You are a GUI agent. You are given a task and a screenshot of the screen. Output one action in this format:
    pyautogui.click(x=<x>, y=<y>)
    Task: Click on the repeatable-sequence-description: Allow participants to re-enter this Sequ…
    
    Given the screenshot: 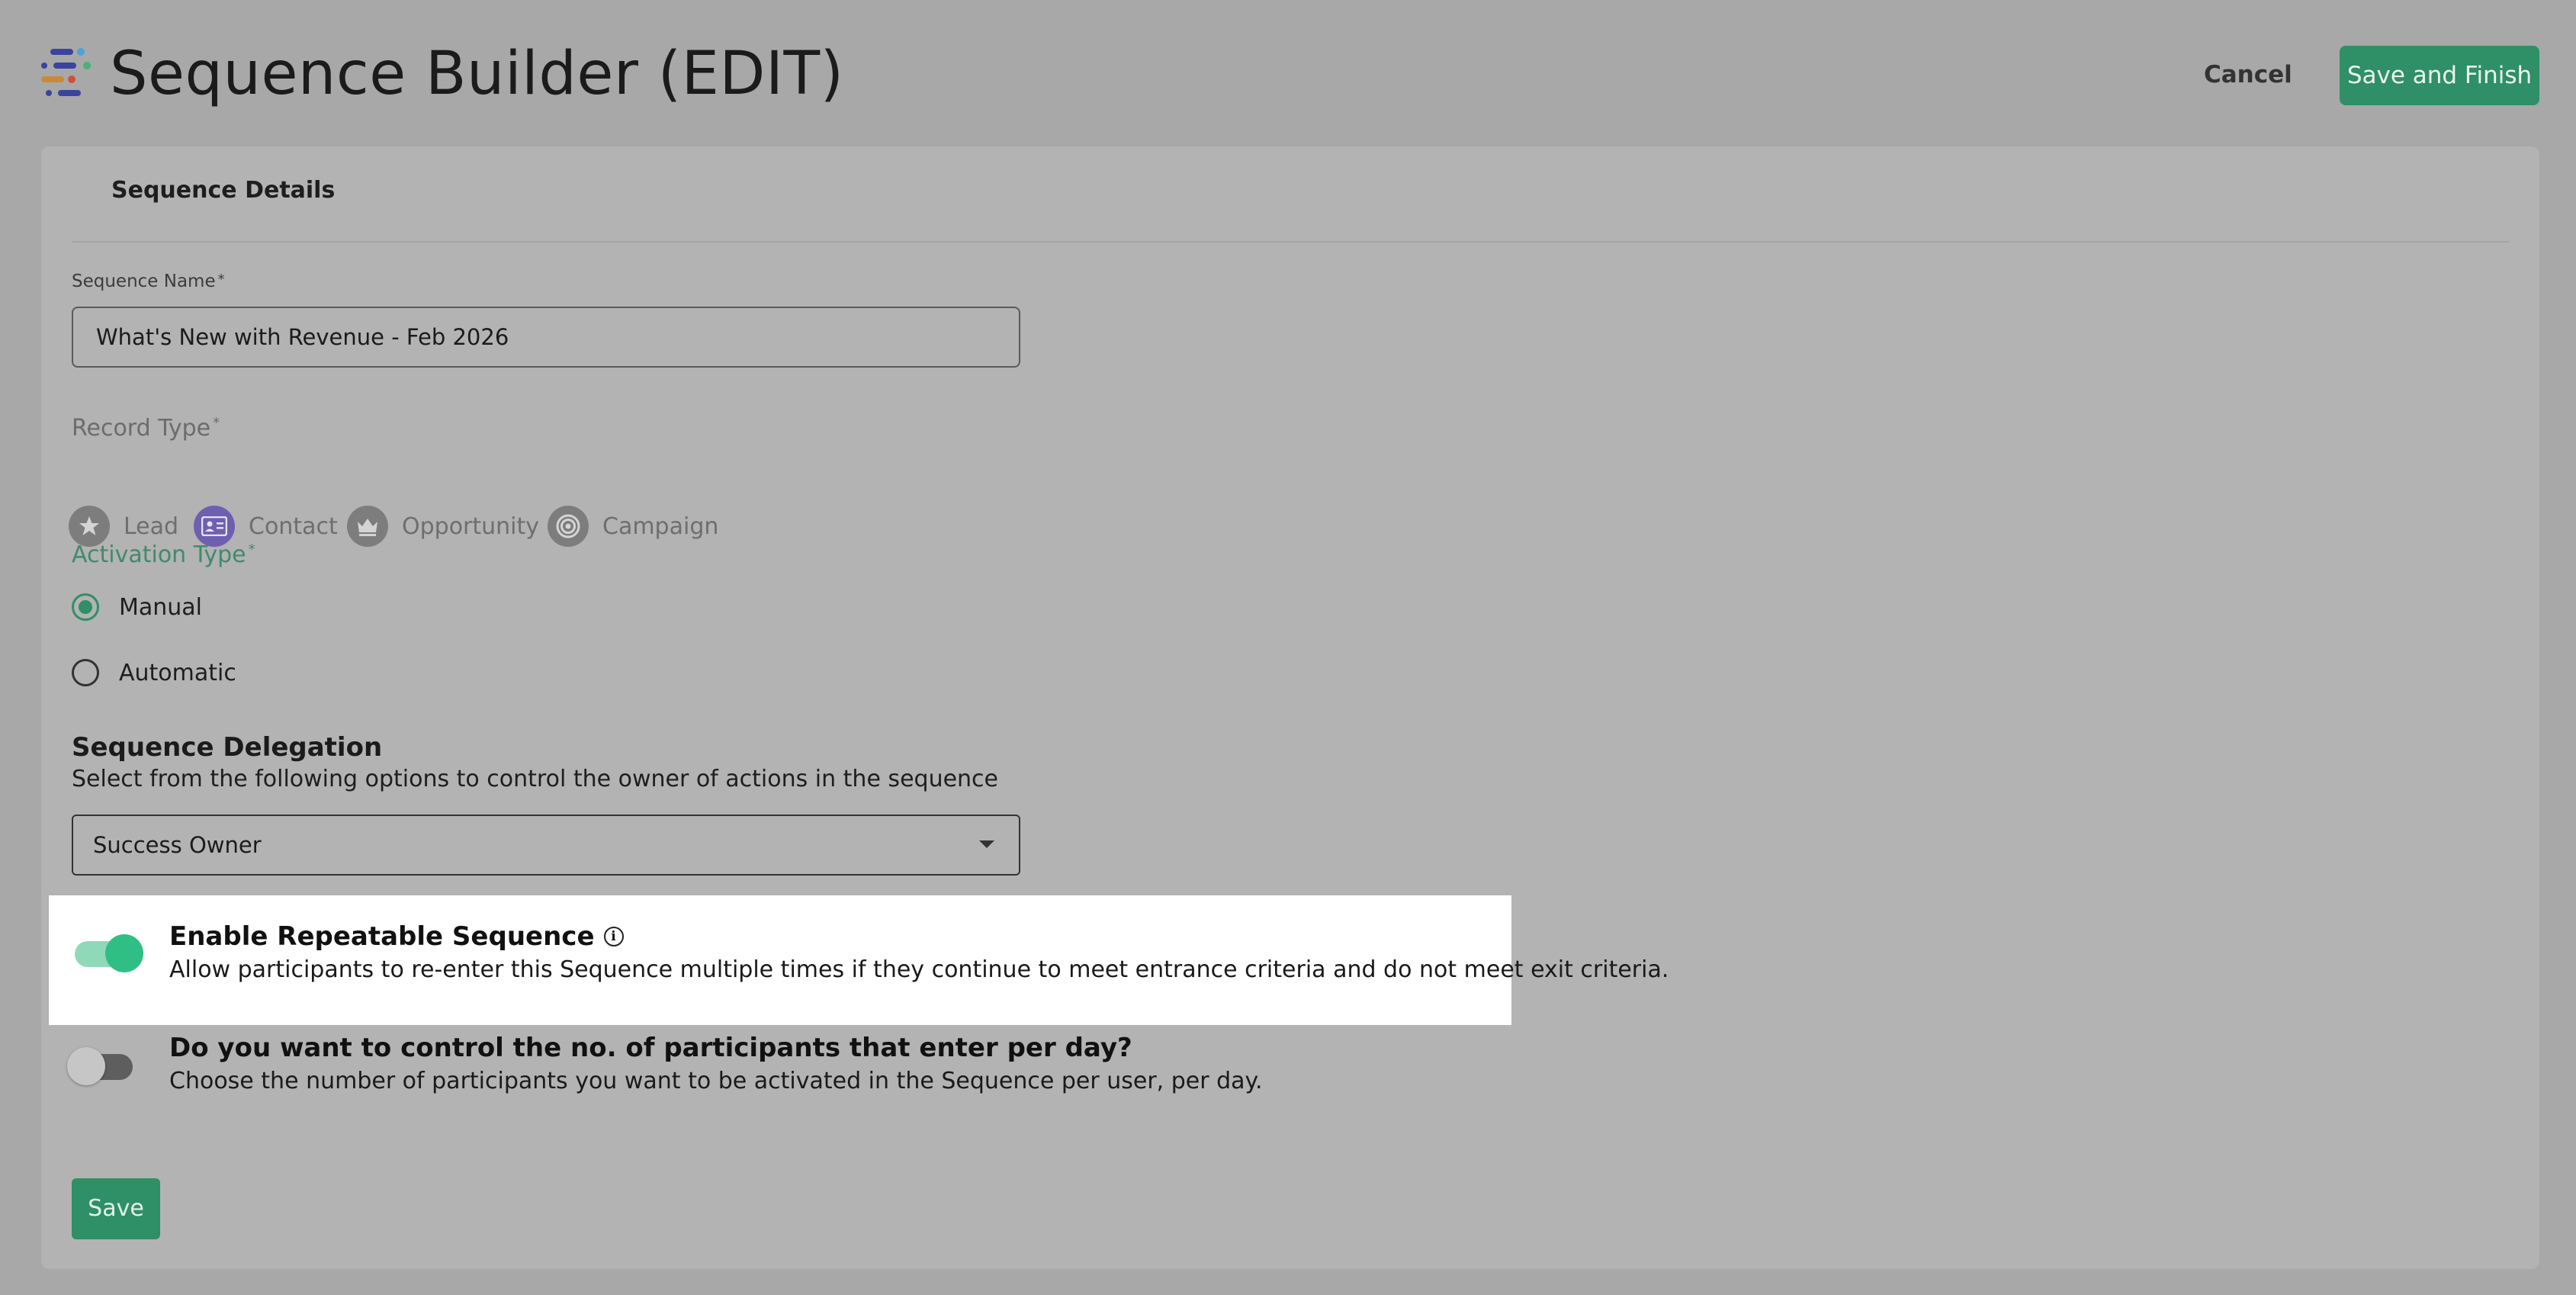 What is the action you would take?
    pyautogui.click(x=919, y=970)
    